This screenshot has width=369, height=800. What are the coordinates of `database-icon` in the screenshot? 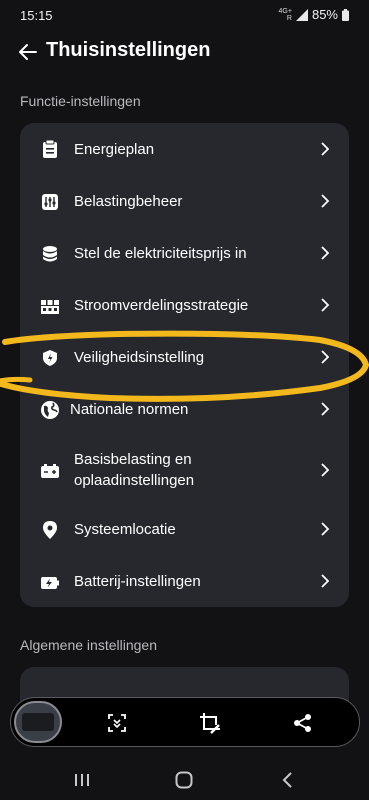 It's located at (50, 254).